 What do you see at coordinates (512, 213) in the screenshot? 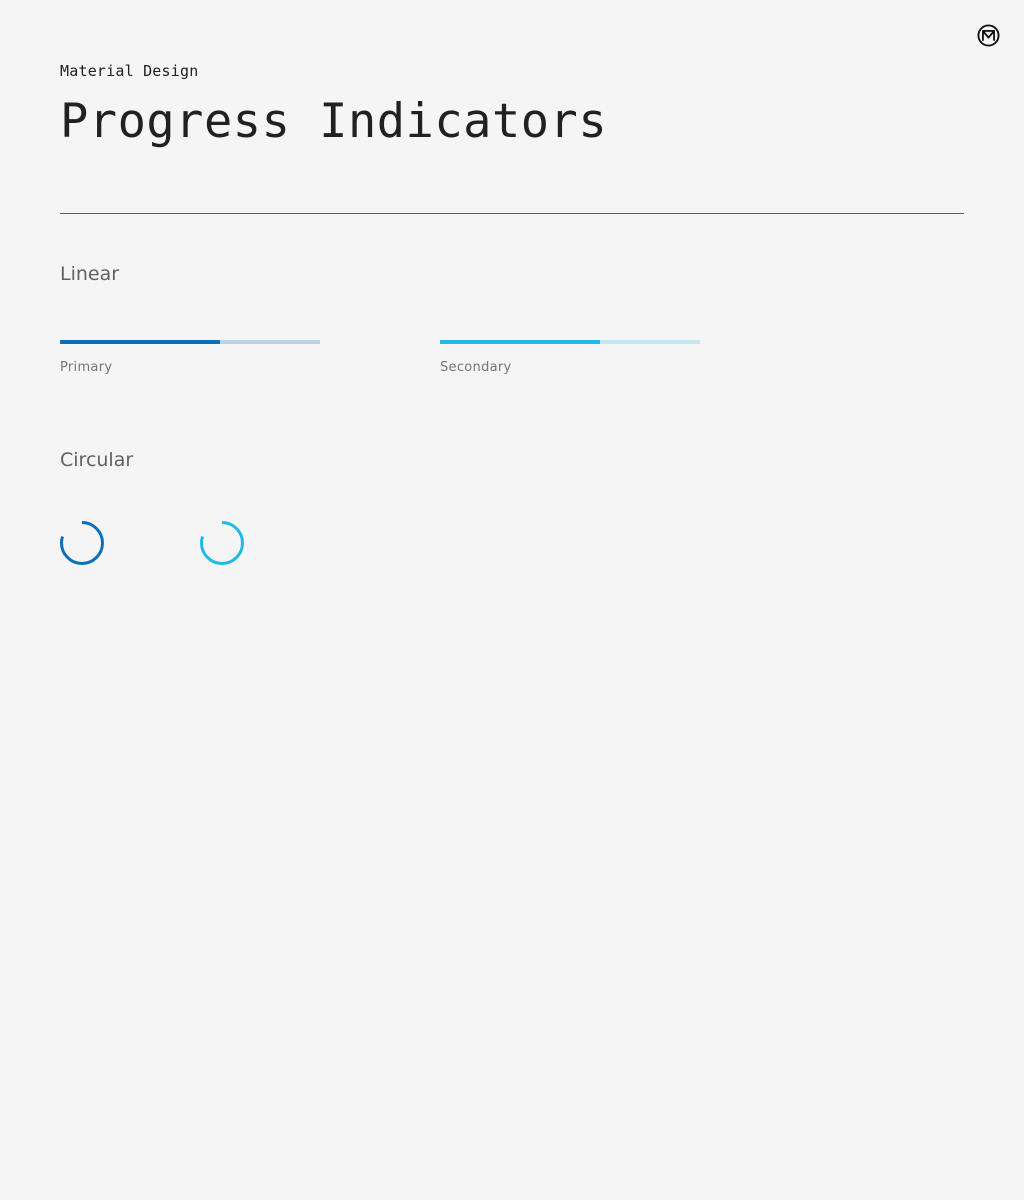
I see `header-divider` at bounding box center [512, 213].